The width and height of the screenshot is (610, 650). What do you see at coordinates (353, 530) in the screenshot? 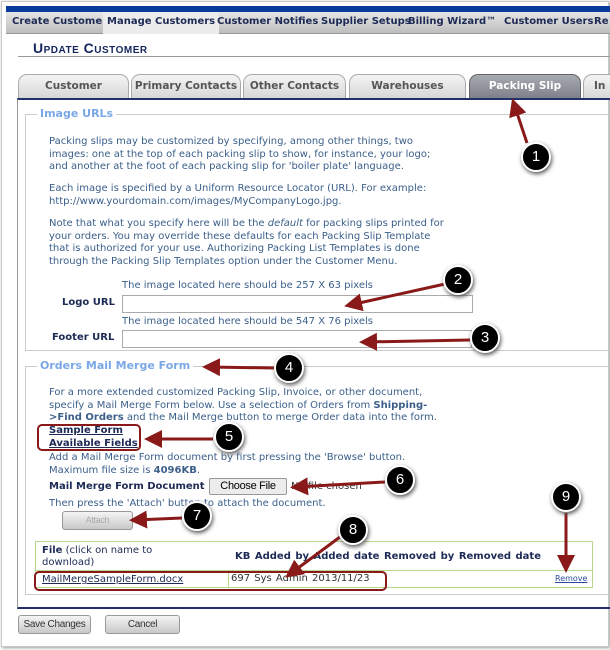
I see `annotation-8: 8` at bounding box center [353, 530].